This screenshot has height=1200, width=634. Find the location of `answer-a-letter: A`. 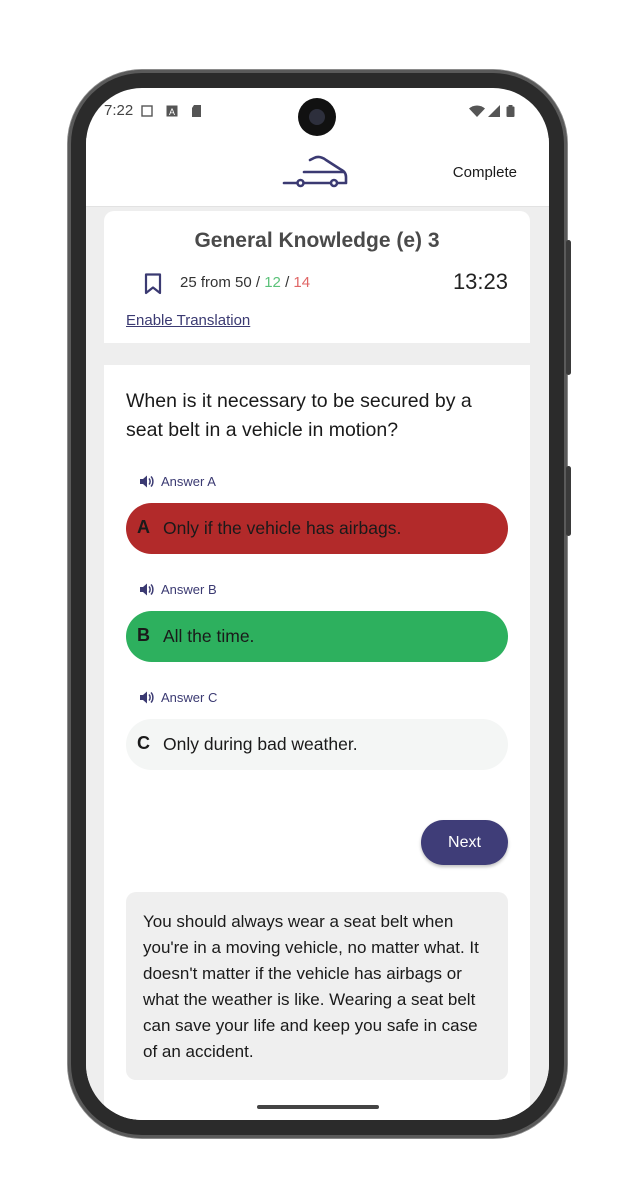

answer-a-letter: A is located at coordinates (143, 527).